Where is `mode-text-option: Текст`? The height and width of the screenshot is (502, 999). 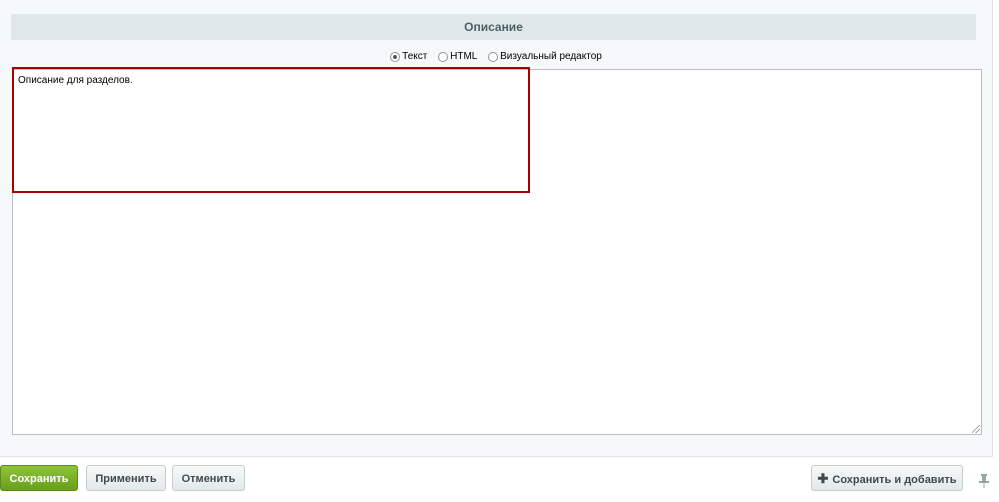 mode-text-option: Текст is located at coordinates (408, 56).